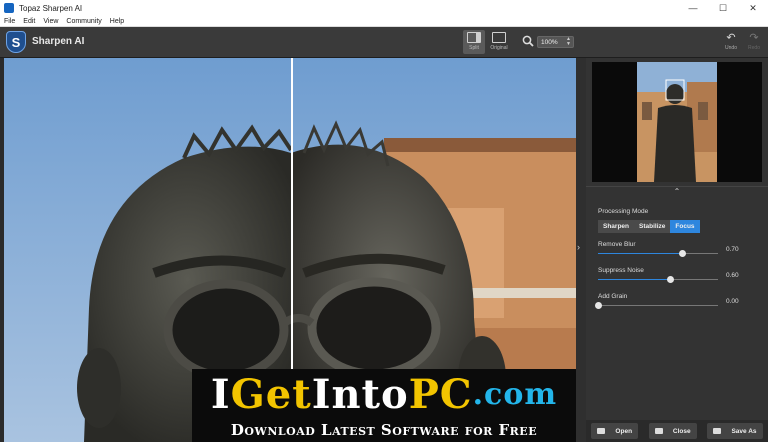  I want to click on undo-icon: ↶, so click(731, 38).